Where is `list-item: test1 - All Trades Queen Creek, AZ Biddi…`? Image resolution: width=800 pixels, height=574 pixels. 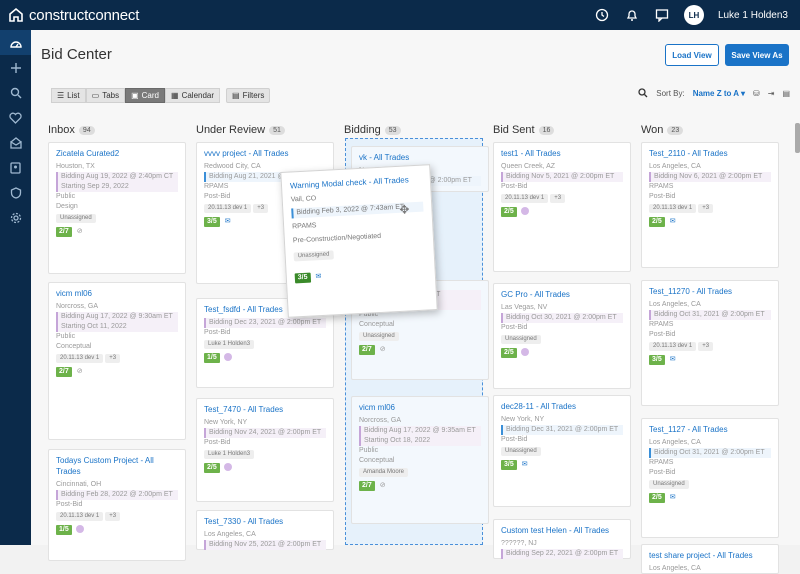
list-item: test1 - All Trades Queen Creek, AZ Biddi… is located at coordinates (562, 207).